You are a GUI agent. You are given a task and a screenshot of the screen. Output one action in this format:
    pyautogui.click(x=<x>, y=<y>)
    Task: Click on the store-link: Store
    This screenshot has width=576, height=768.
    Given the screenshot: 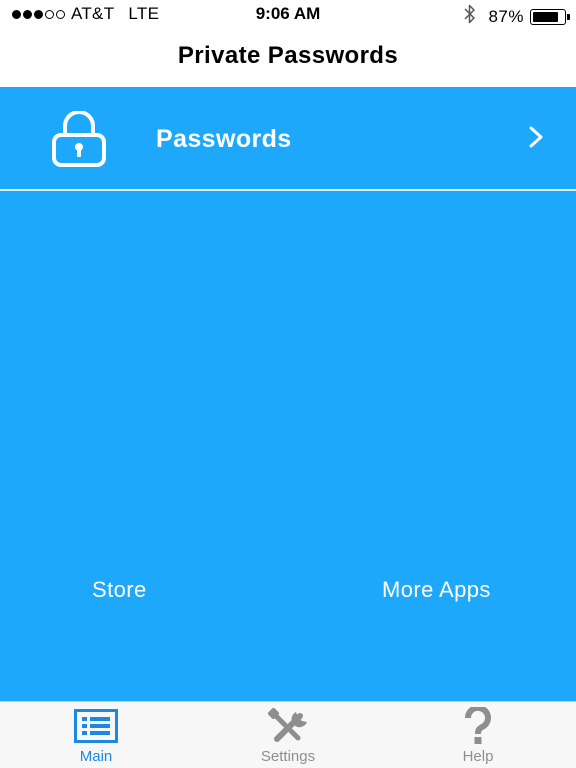 What is the action you would take?
    pyautogui.click(x=119, y=590)
    